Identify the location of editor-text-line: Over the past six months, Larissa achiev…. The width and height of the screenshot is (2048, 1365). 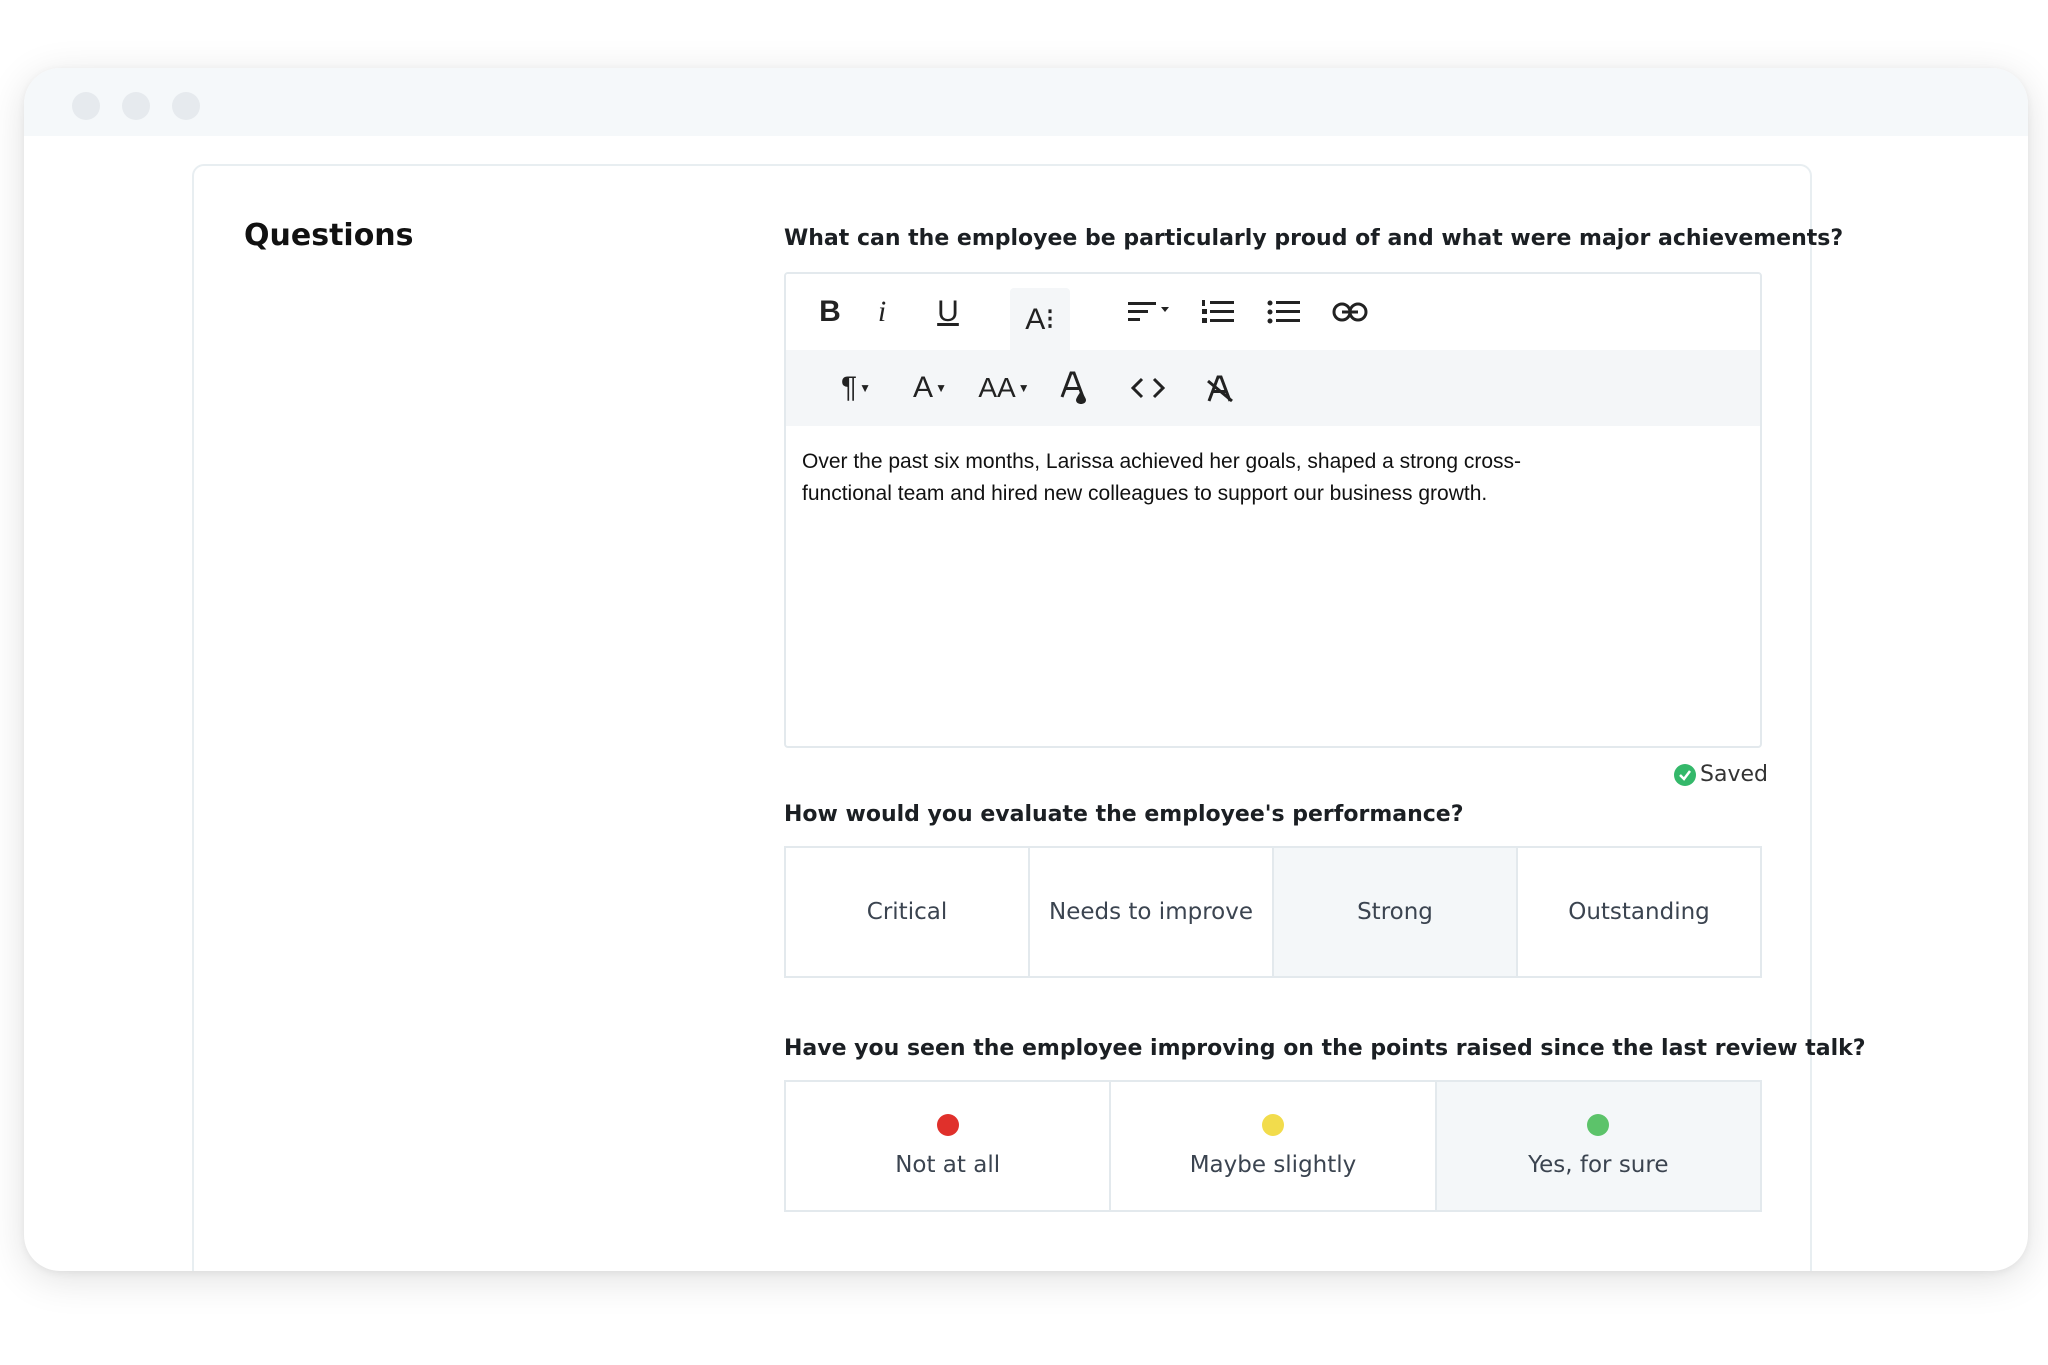
(1162, 461).